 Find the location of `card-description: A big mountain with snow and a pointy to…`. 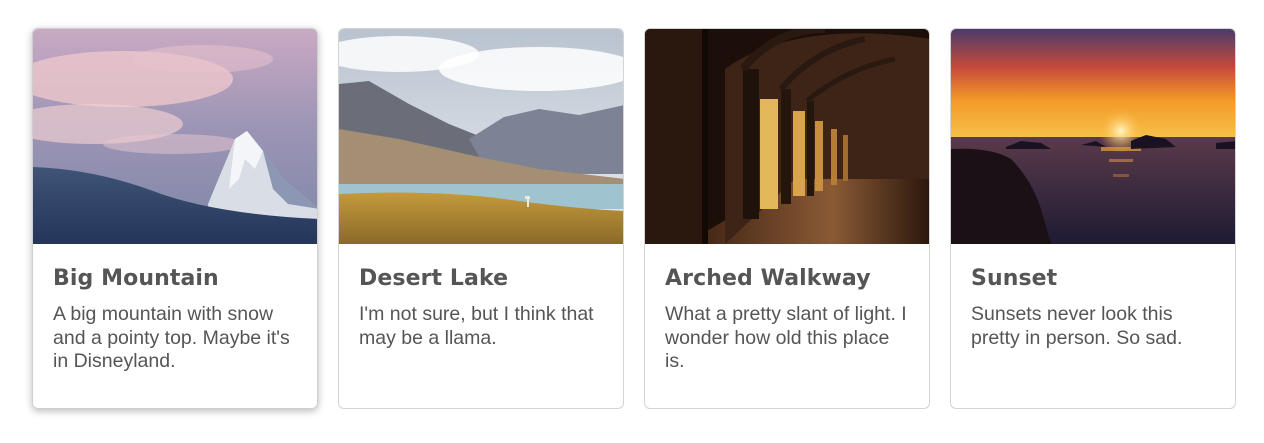

card-description: A big mountain with snow and a pointy to… is located at coordinates (171, 337).